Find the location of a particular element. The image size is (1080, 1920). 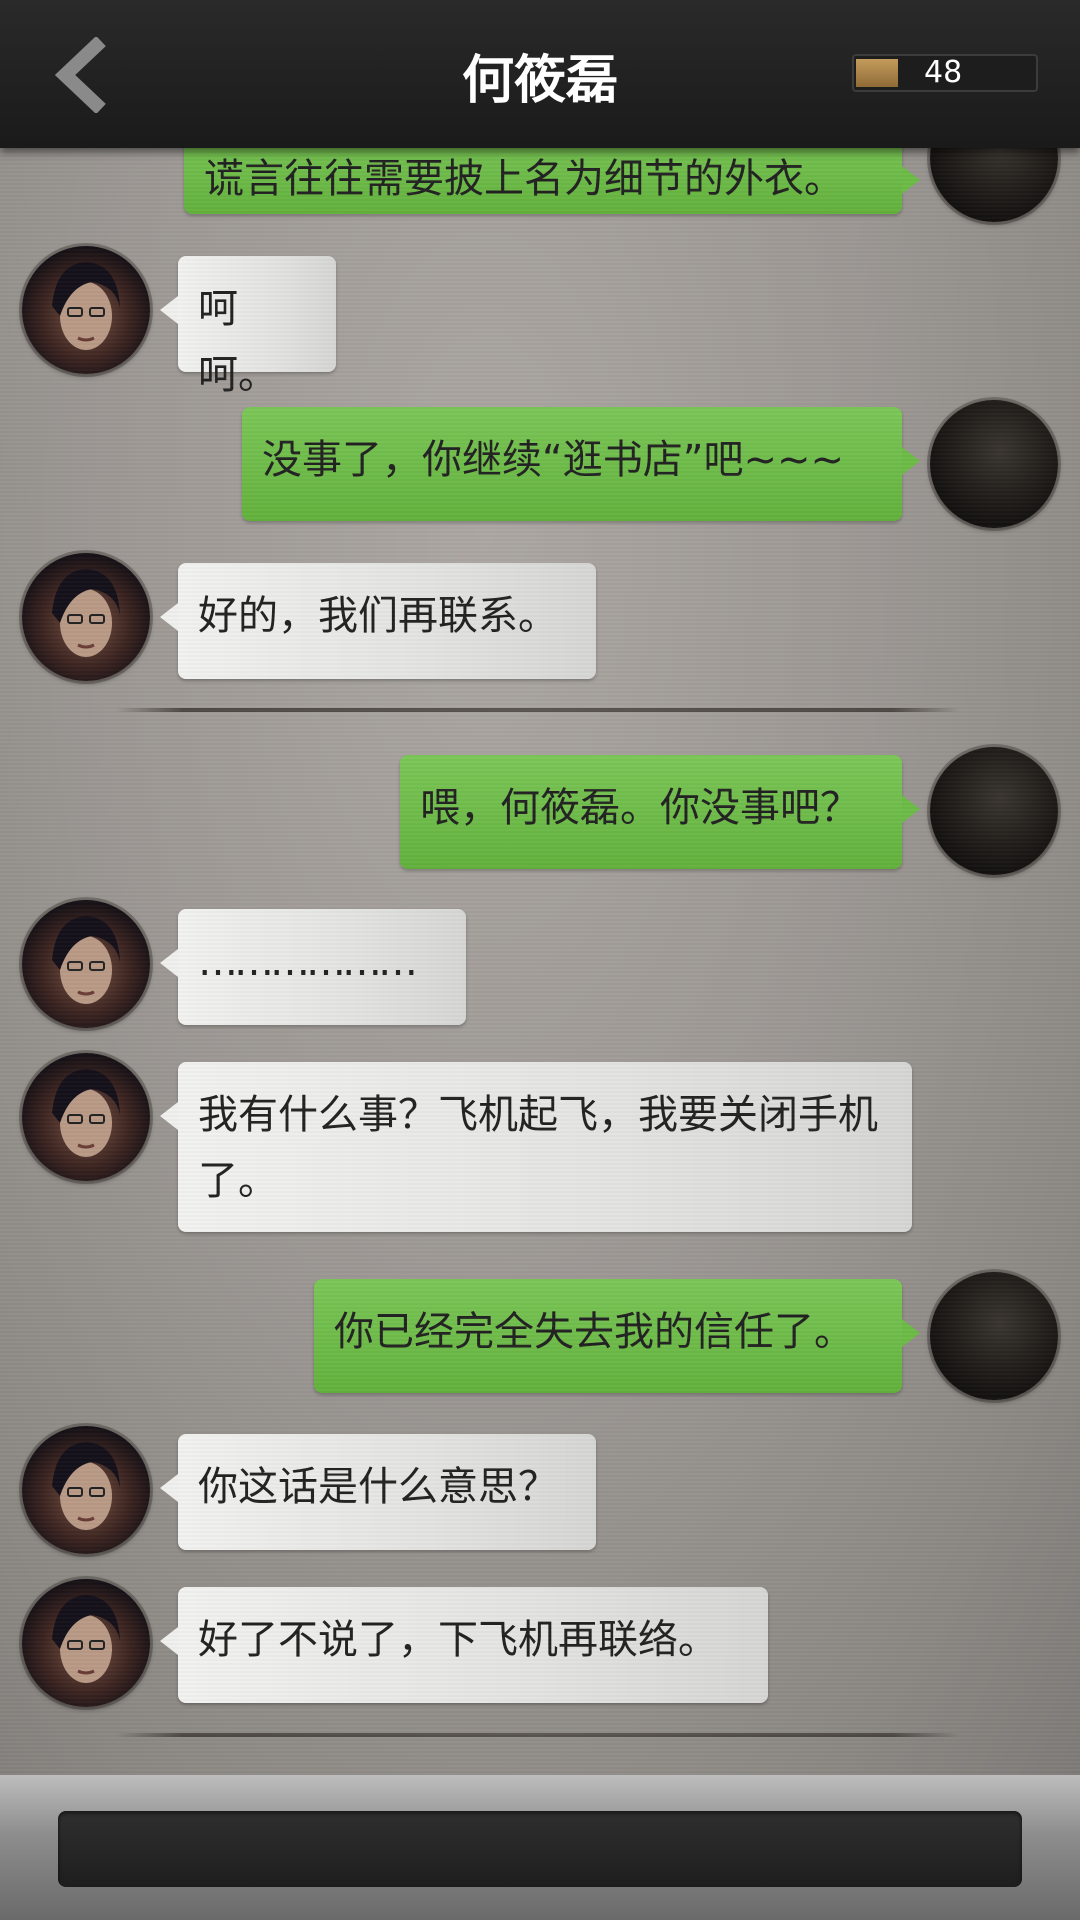

message-outgoing: 没事了，你继续“逛书店”吧~~~ is located at coordinates (581, 464).